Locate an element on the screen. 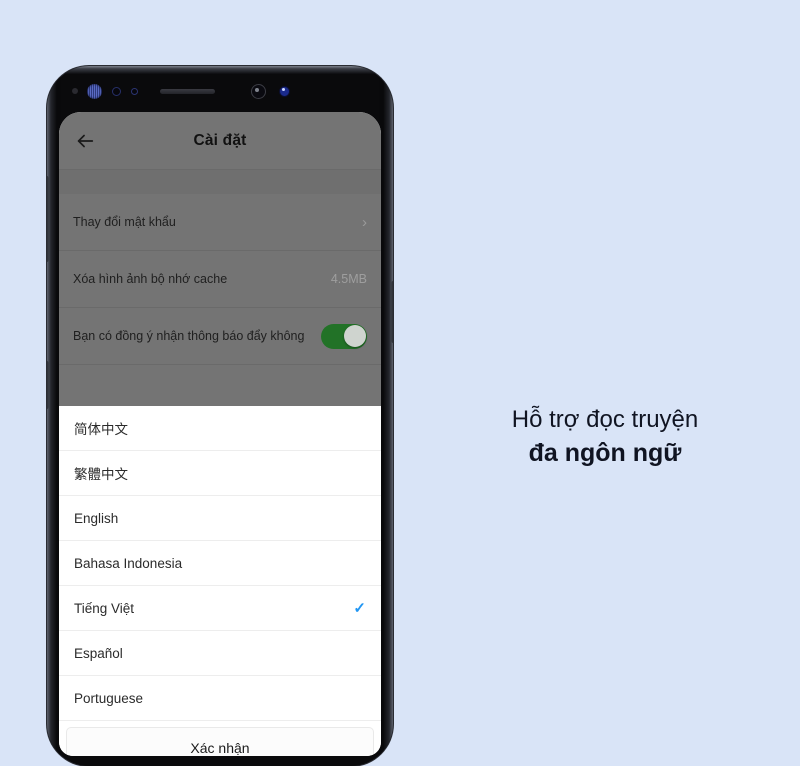  list-item-label: Tiếng Việt is located at coordinates (104, 608).